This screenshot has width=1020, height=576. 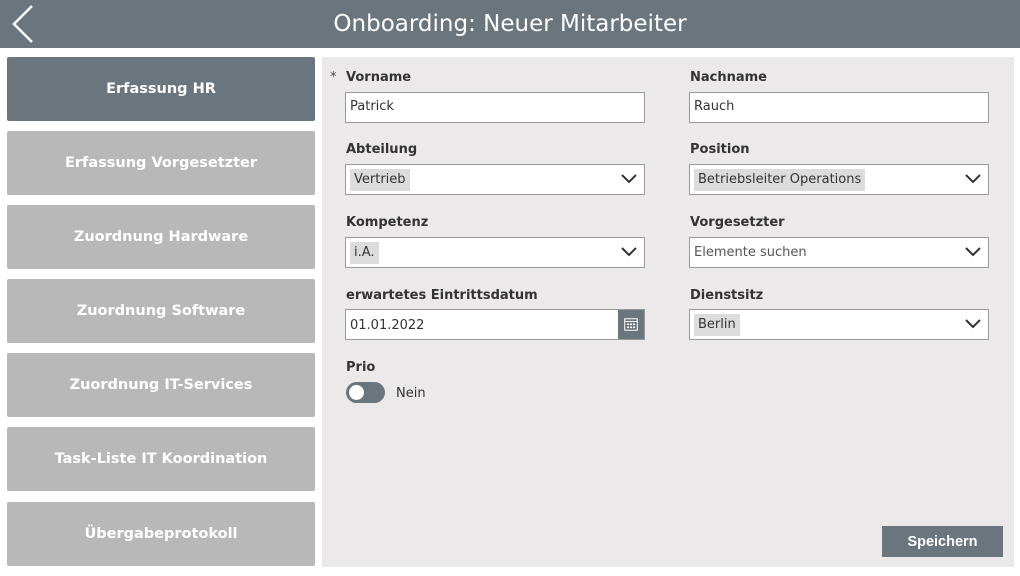 I want to click on nav-item-label: Zuordnung Software, so click(x=161, y=311).